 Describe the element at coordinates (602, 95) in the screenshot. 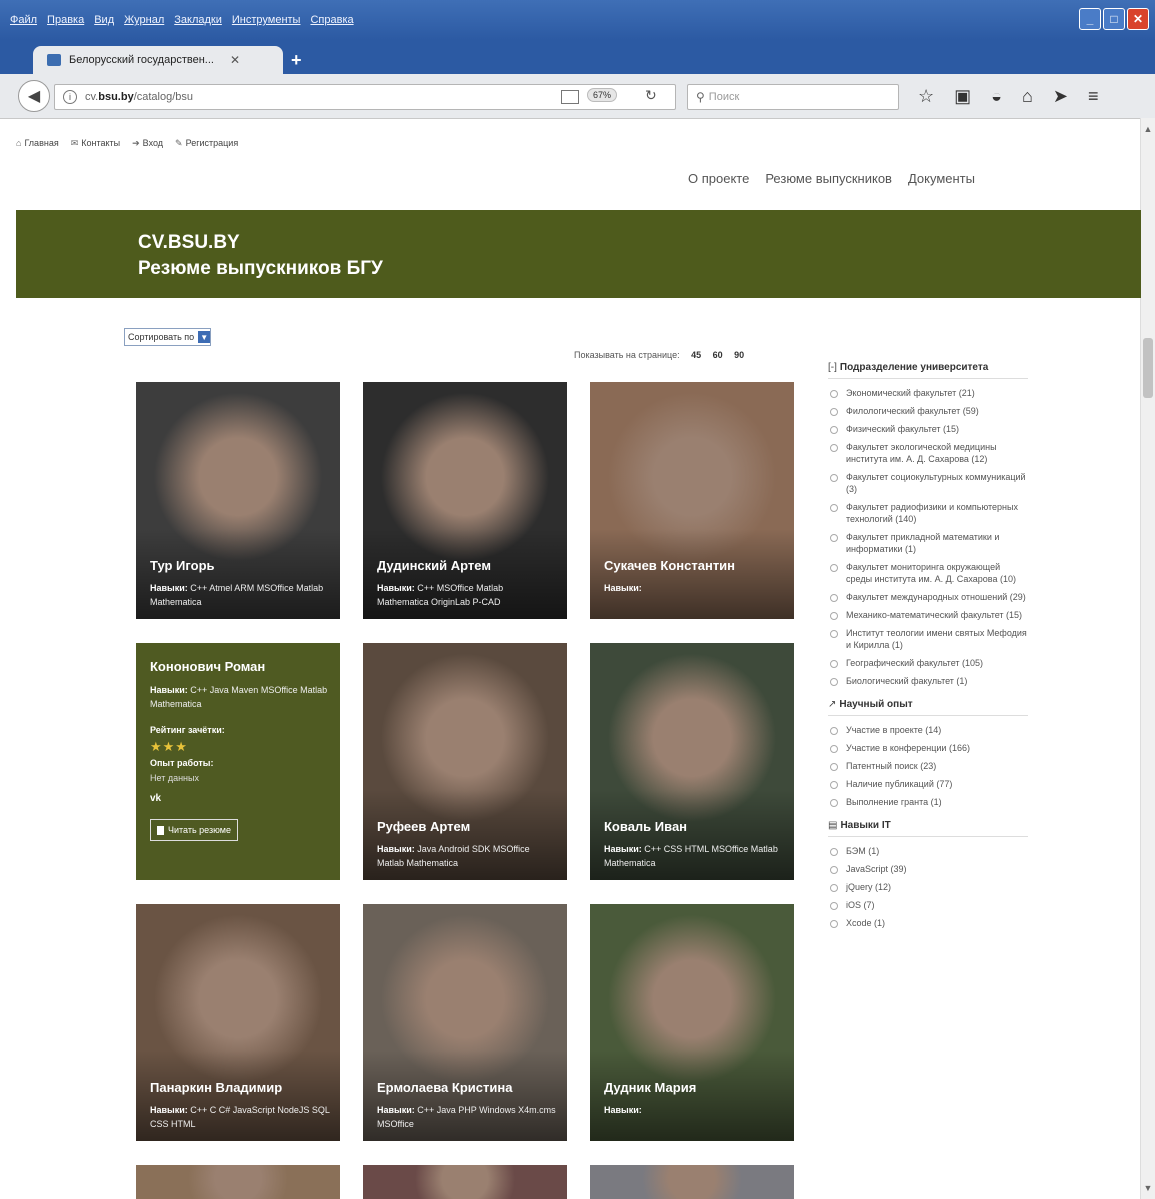

I see `zoom-level: 67%` at that location.